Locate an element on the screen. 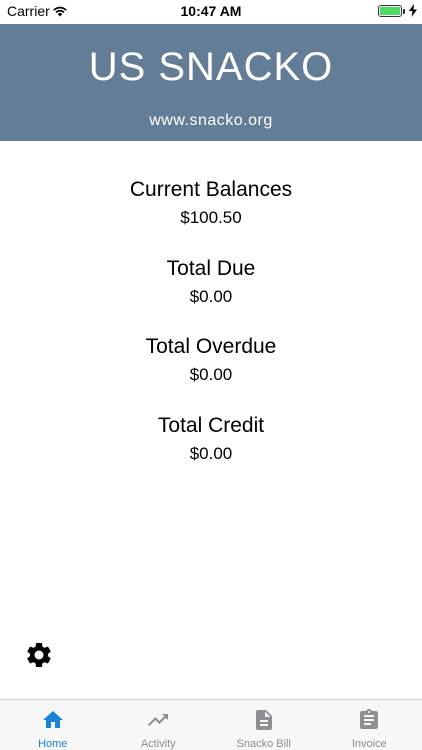  balance-label: Current Balances is located at coordinates (211, 189).